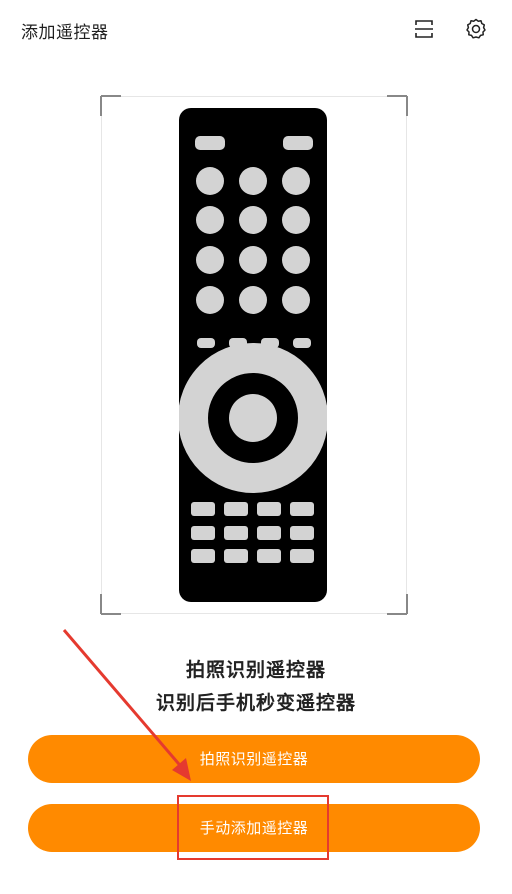 This screenshot has width=512, height=894. I want to click on photo-recognize-button: 拍照识别遥控器, so click(254, 759).